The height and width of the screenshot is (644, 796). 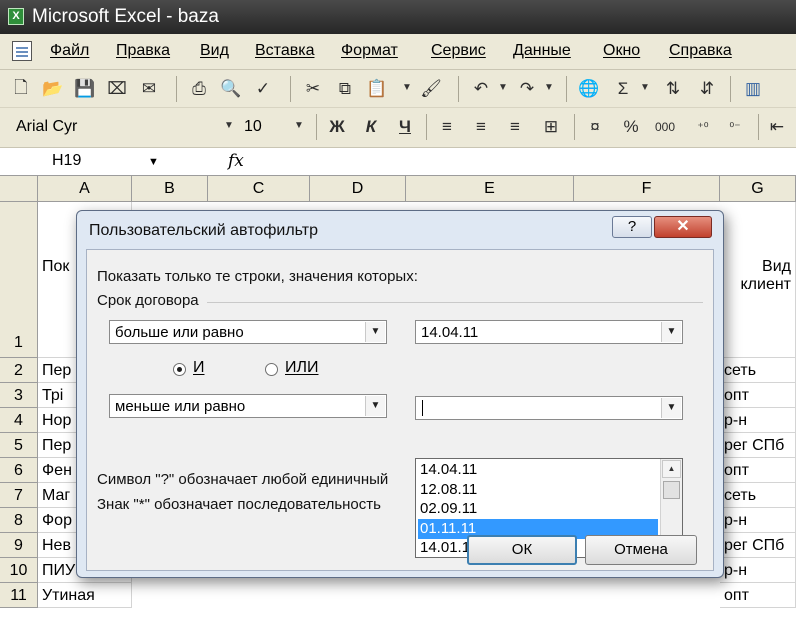 What do you see at coordinates (758, 189) in the screenshot?
I see `column-header-g: G` at bounding box center [758, 189].